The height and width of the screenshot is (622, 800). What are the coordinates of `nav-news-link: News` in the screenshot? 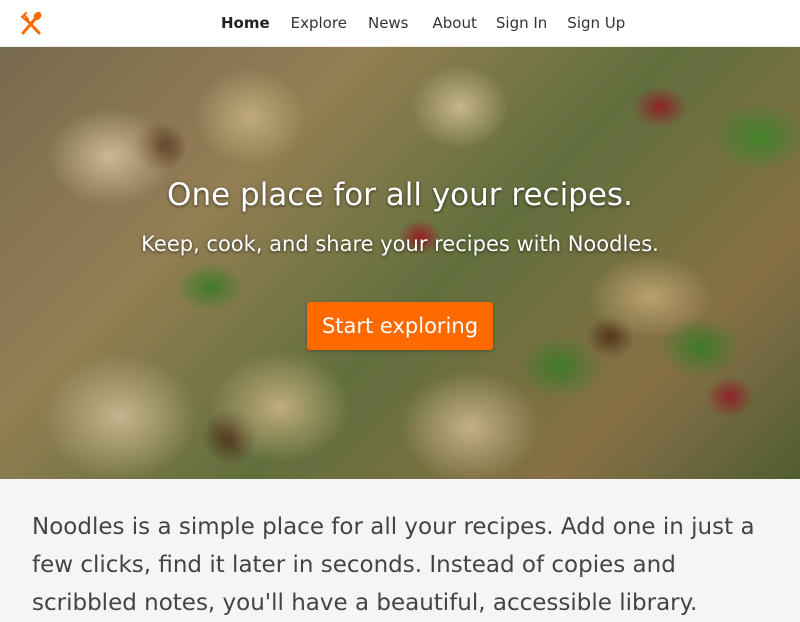 It's located at (388, 23).